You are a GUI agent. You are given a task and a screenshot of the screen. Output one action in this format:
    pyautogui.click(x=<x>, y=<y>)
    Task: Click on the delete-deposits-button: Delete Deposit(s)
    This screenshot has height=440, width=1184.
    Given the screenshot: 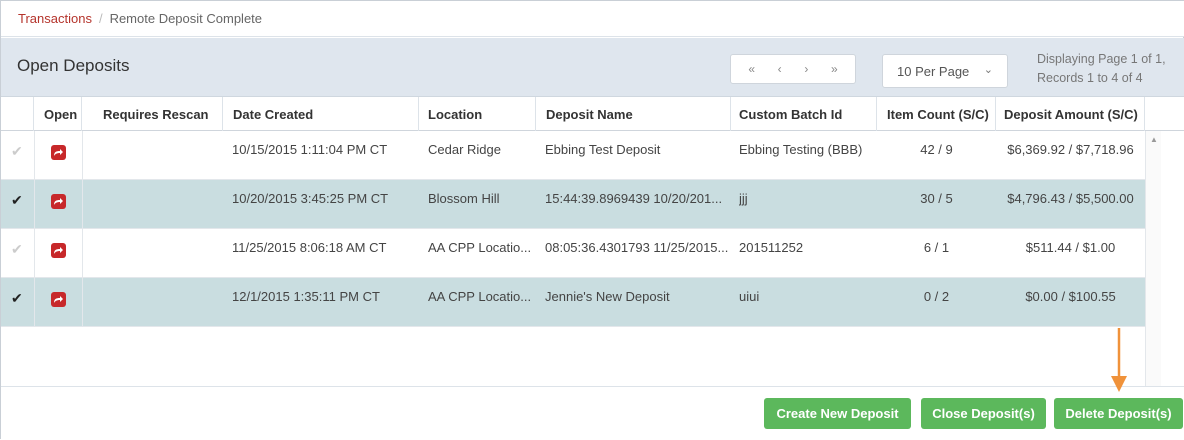 What is the action you would take?
    pyautogui.click(x=1118, y=413)
    